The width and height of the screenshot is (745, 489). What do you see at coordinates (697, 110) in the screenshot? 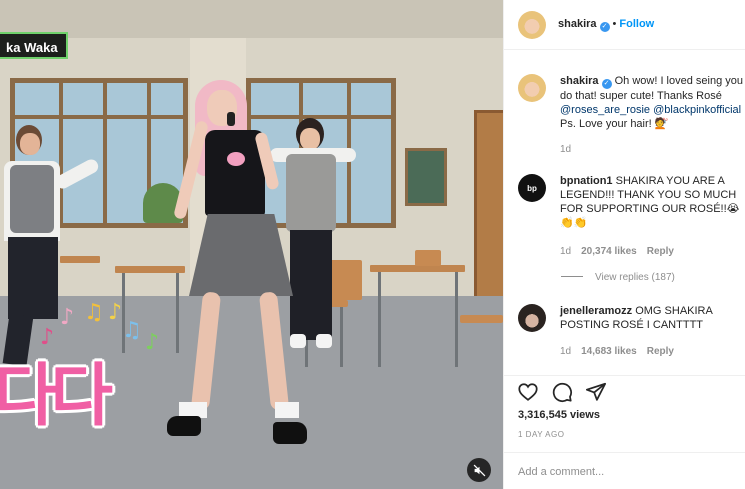
I see `mention-link: @blackpinkofficial` at bounding box center [697, 110].